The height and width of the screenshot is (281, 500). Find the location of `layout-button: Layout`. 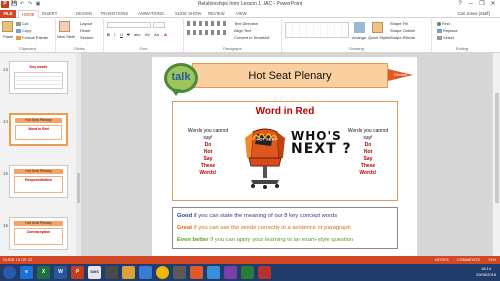

layout-button: Layout is located at coordinates (86, 23).